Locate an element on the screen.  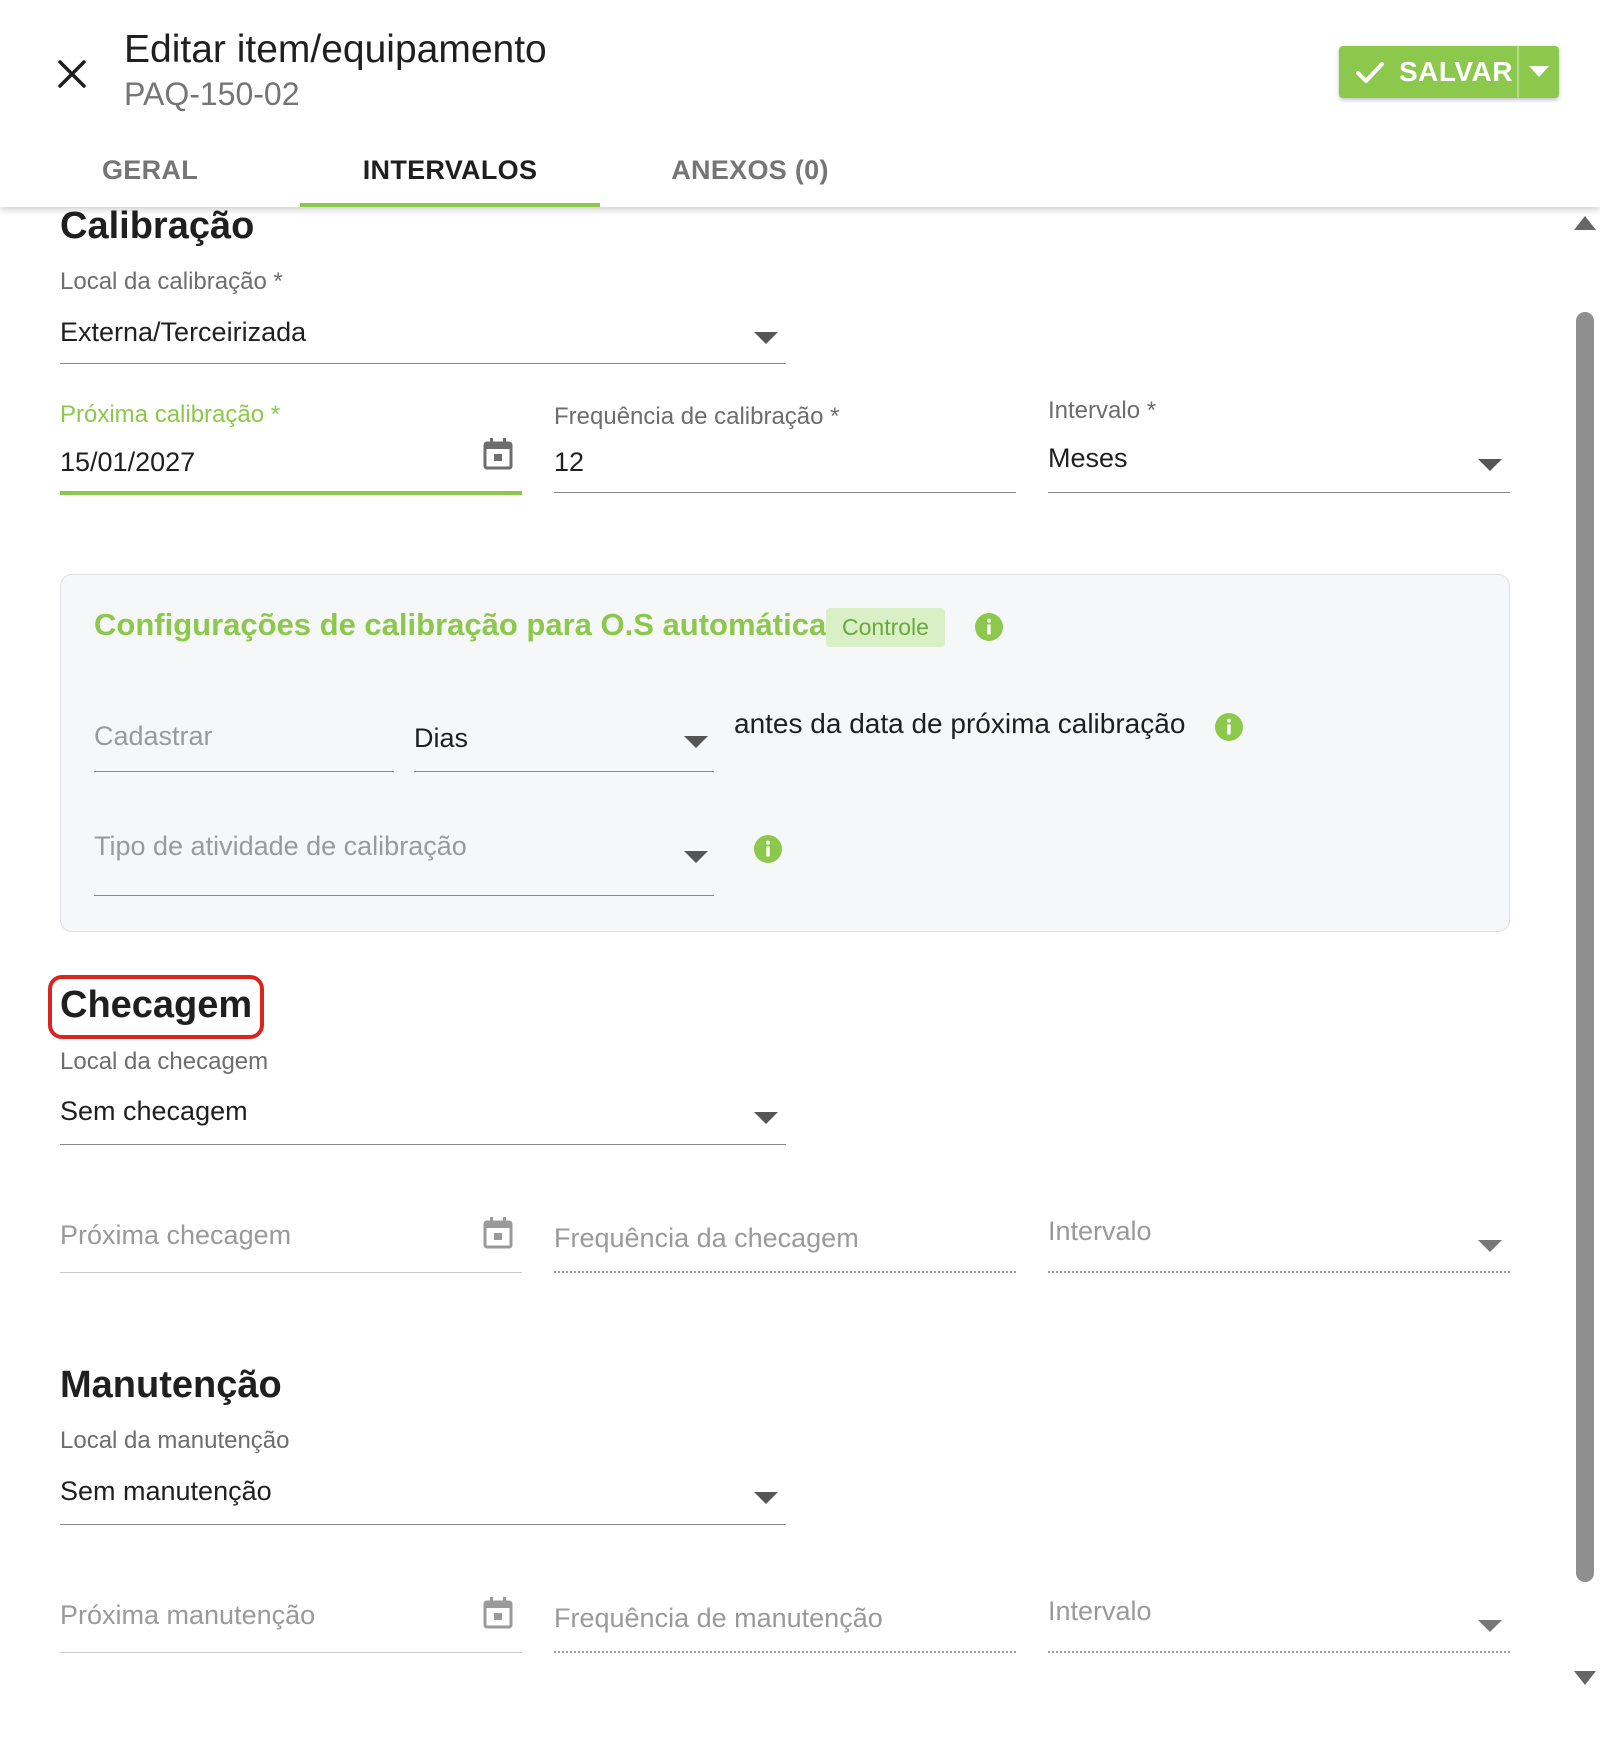
proxima-calibracao-value: 15/01/2027 is located at coordinates (128, 462).